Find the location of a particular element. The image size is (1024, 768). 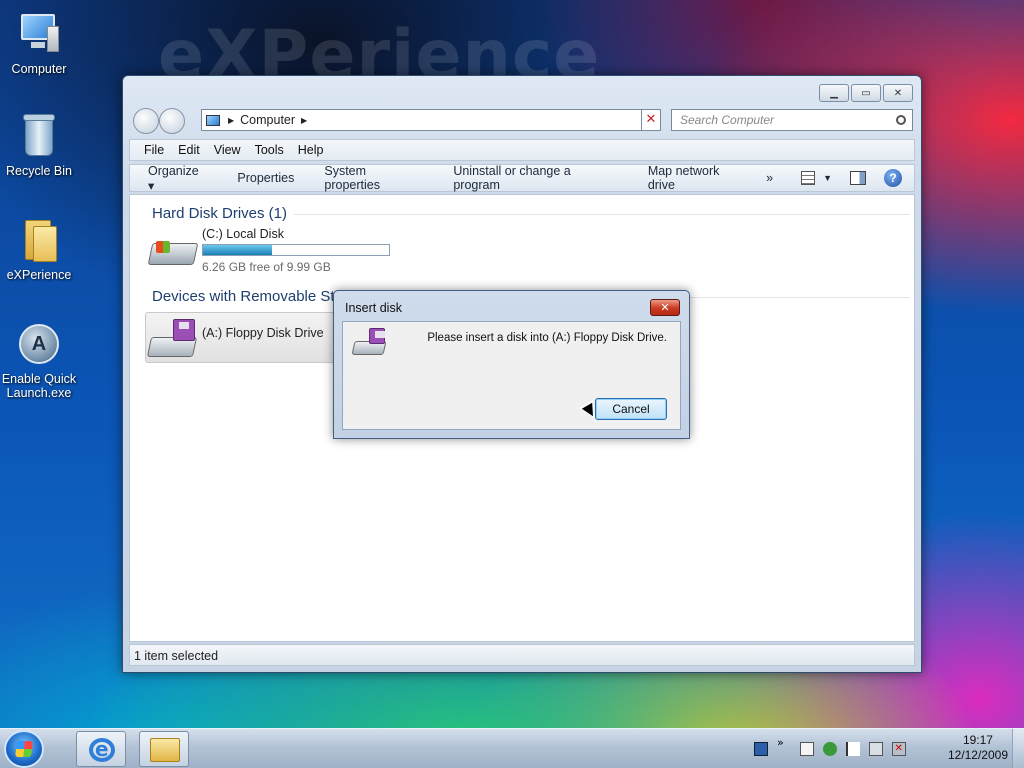

internet-explorer-icon is located at coordinates (102, 749).